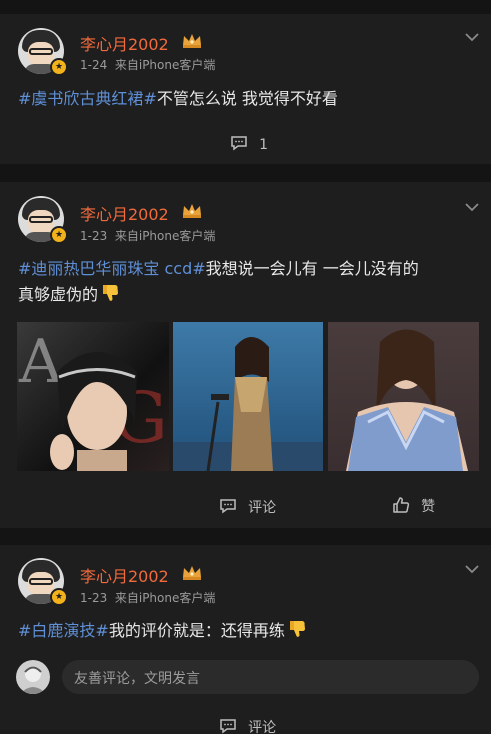  What do you see at coordinates (63, 630) in the screenshot?
I see `hashtag-link: #白鹿演技#` at bounding box center [63, 630].